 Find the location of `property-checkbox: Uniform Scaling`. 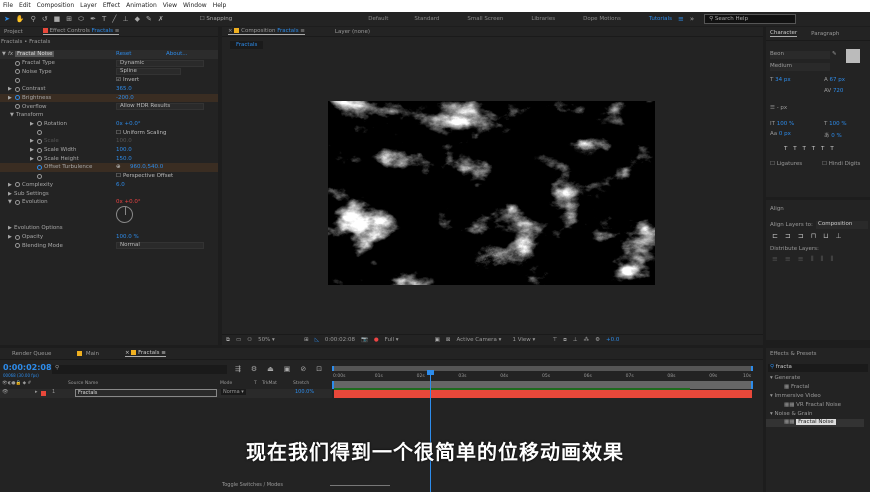

property-checkbox: Uniform Scaling is located at coordinates (145, 133).